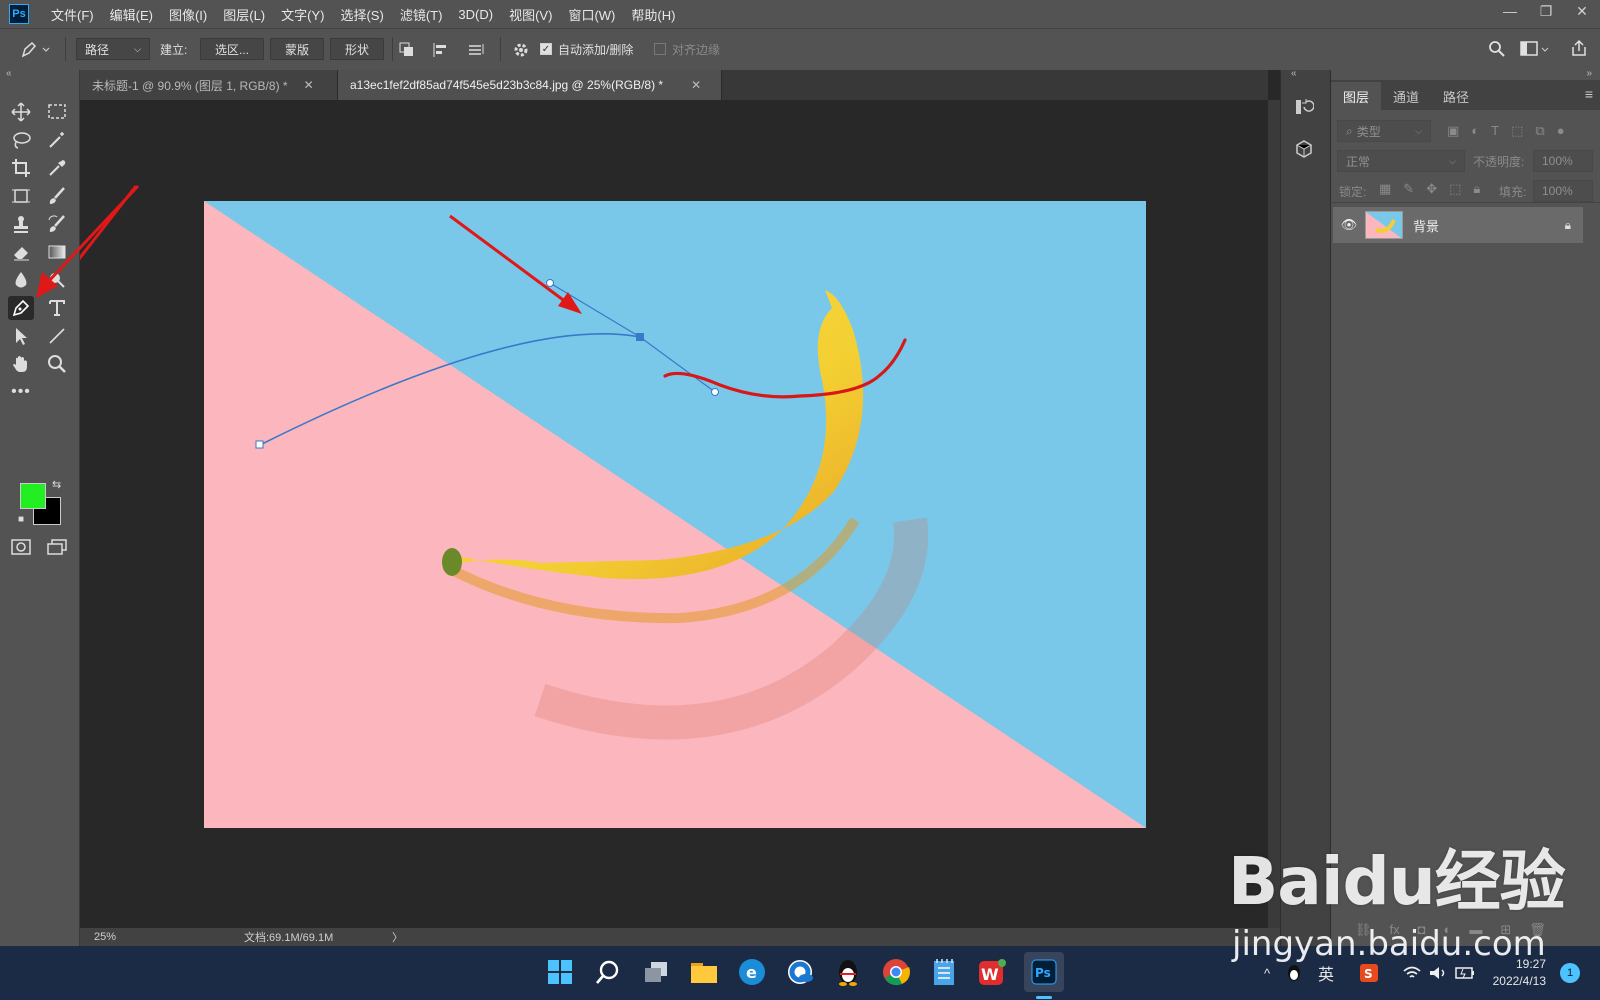 This screenshot has width=1600, height=1000. I want to click on menu-type: 文字(Y), so click(302, 14).